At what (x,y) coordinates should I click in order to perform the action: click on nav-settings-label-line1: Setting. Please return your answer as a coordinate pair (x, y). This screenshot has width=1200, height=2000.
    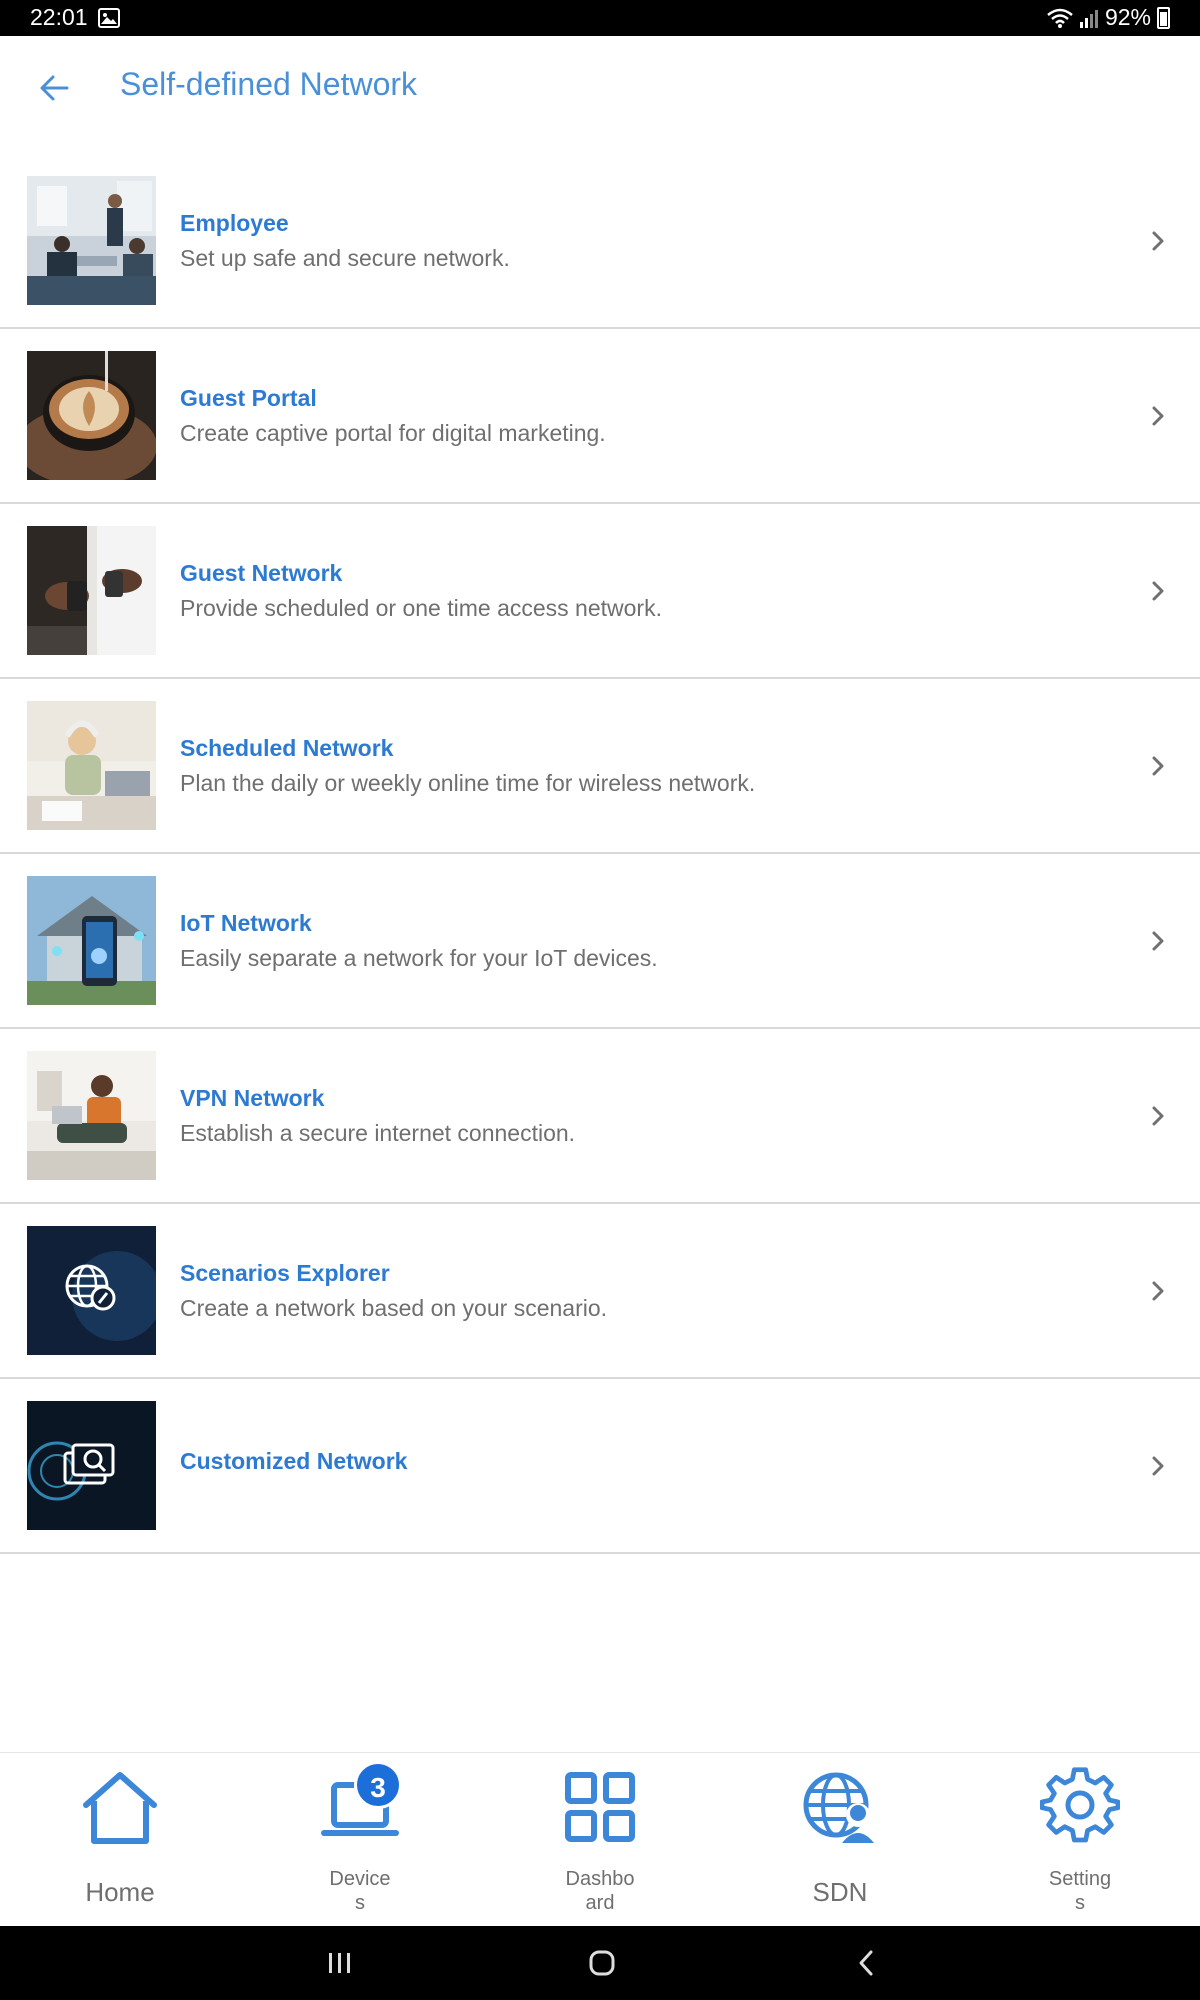
    Looking at the image, I should click on (1080, 1879).